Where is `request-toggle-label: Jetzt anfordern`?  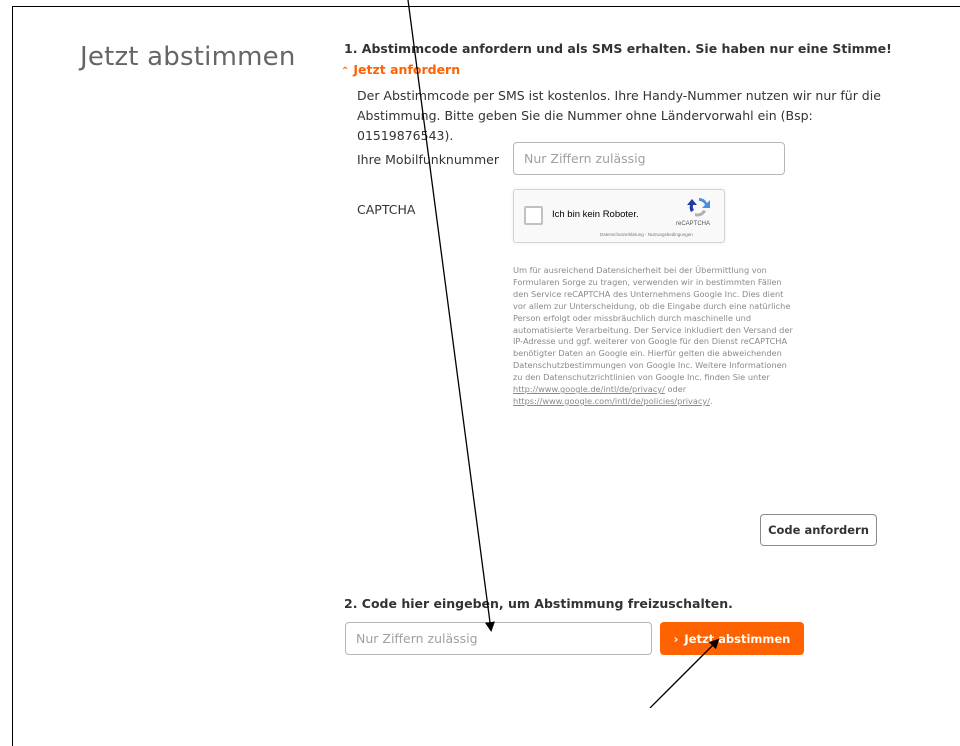
request-toggle-label: Jetzt anfordern is located at coordinates (407, 69).